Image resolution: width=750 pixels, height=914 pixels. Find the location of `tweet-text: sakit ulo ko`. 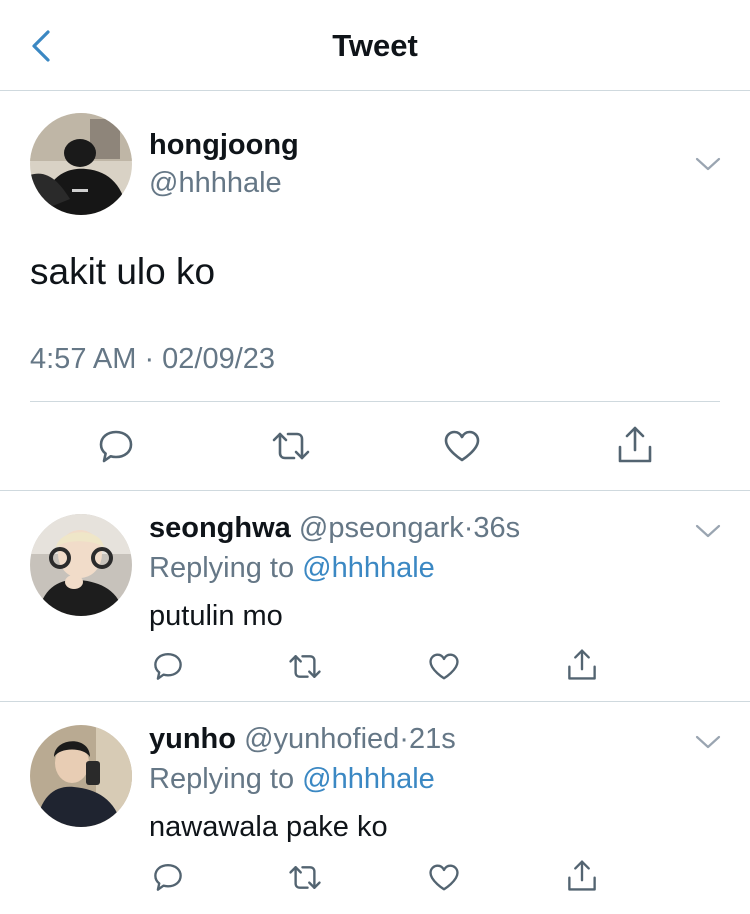

tweet-text: sakit ulo ko is located at coordinates (123, 271).